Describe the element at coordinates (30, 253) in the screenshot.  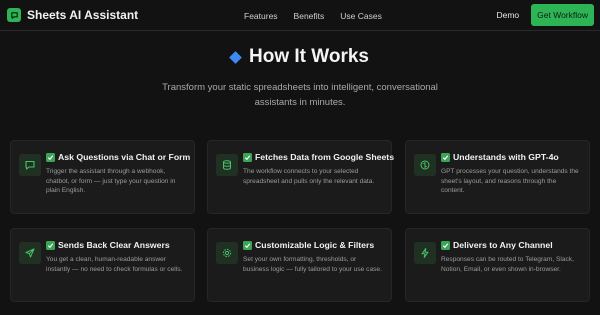
I see `send-icon` at that location.